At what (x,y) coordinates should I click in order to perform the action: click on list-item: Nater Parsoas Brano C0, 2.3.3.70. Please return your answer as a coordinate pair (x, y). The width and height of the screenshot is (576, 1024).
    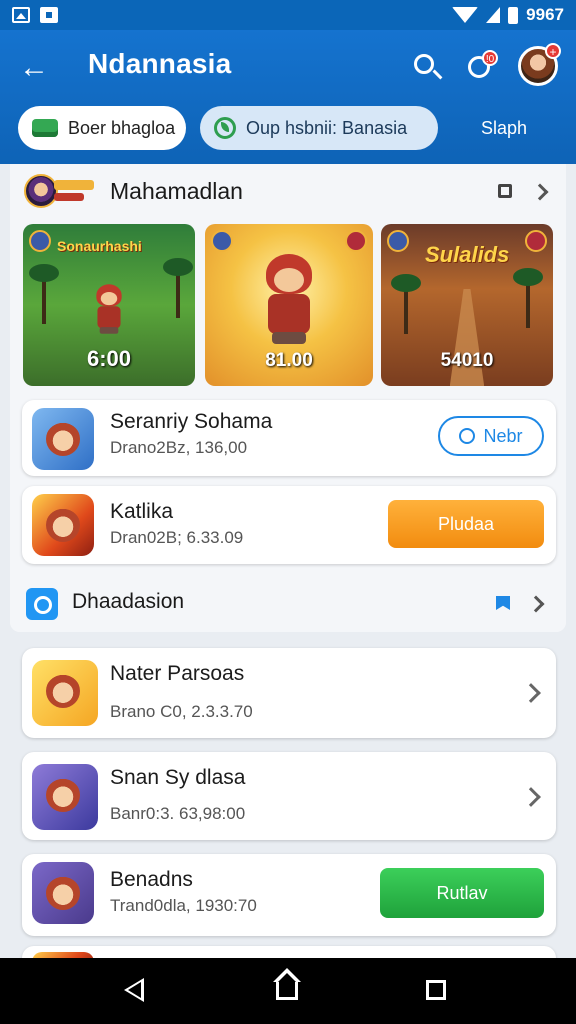
    Looking at the image, I should click on (289, 693).